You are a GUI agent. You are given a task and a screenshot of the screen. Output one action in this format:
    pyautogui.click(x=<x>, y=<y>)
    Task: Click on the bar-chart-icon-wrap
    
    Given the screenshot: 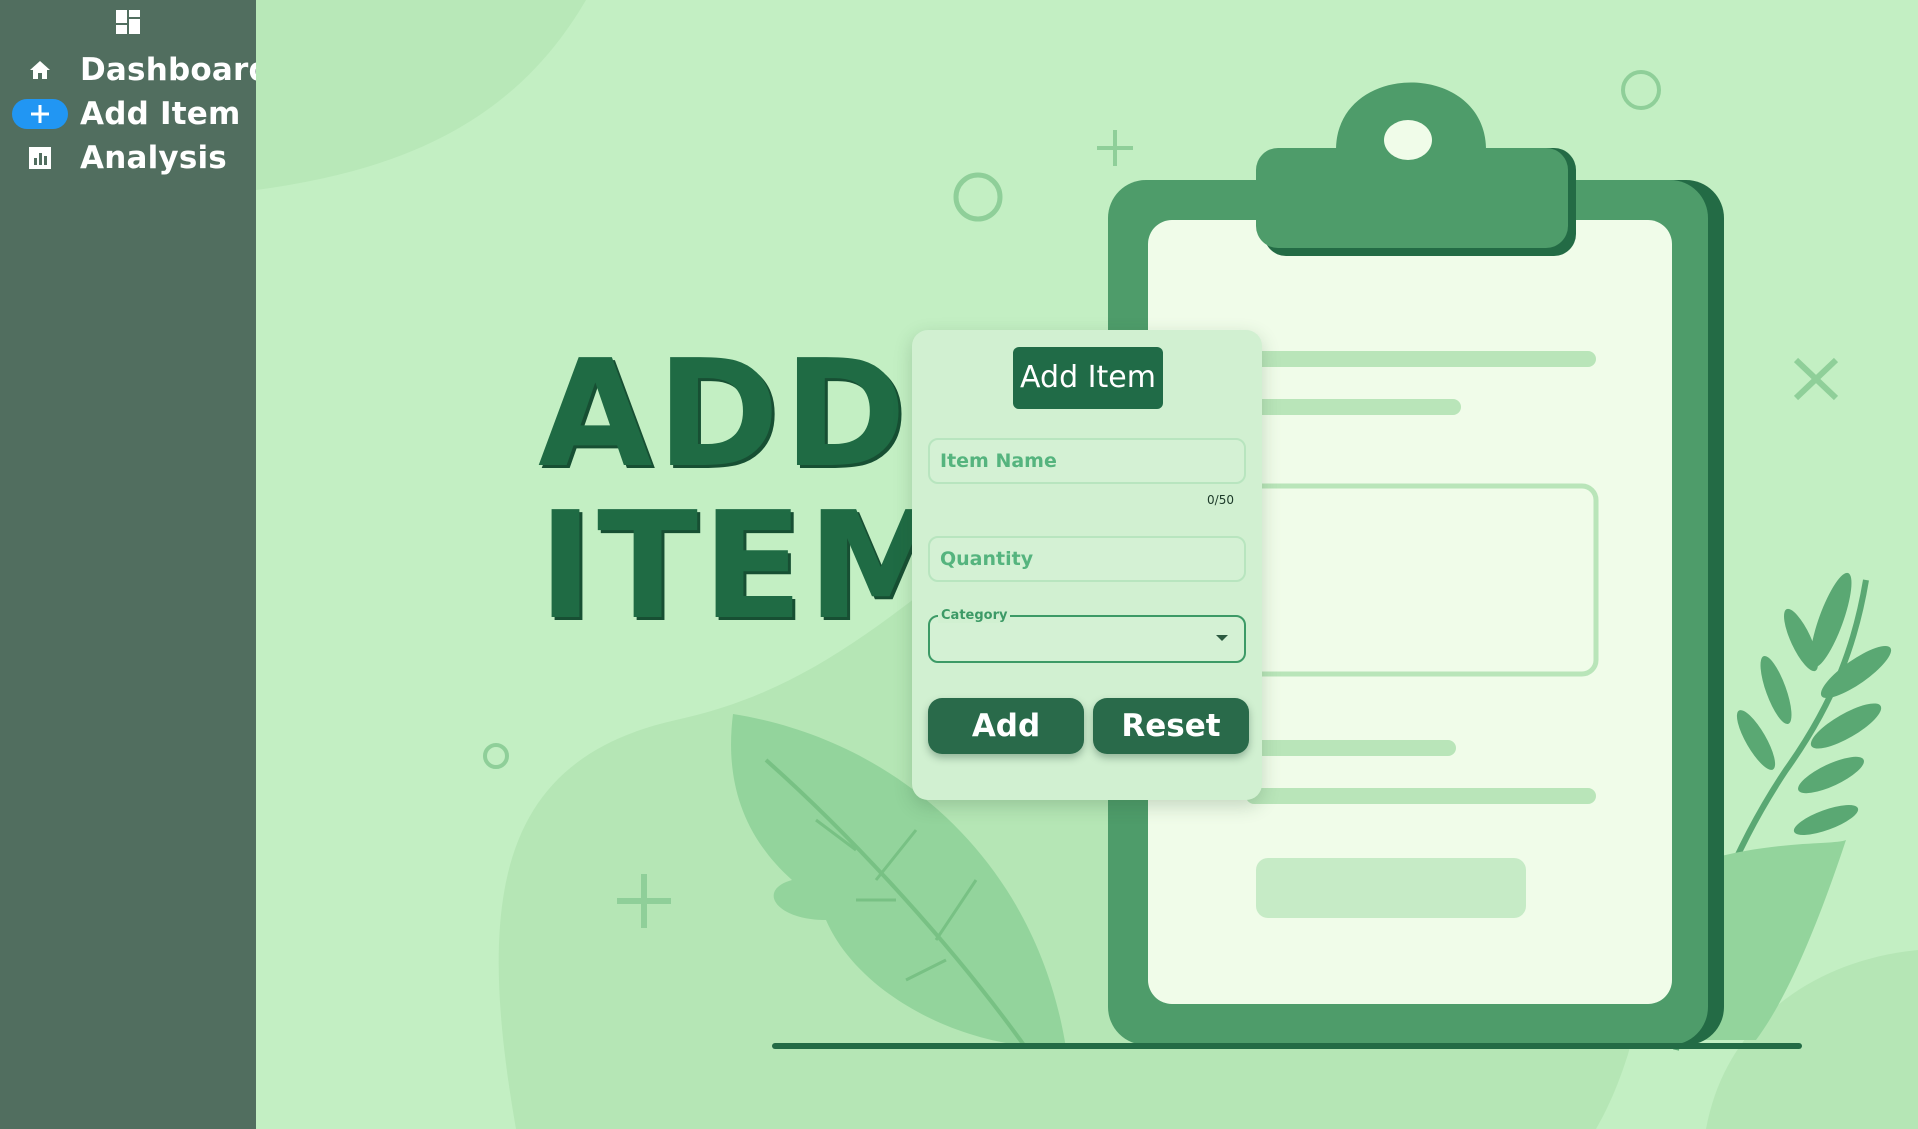 What is the action you would take?
    pyautogui.click(x=40, y=158)
    